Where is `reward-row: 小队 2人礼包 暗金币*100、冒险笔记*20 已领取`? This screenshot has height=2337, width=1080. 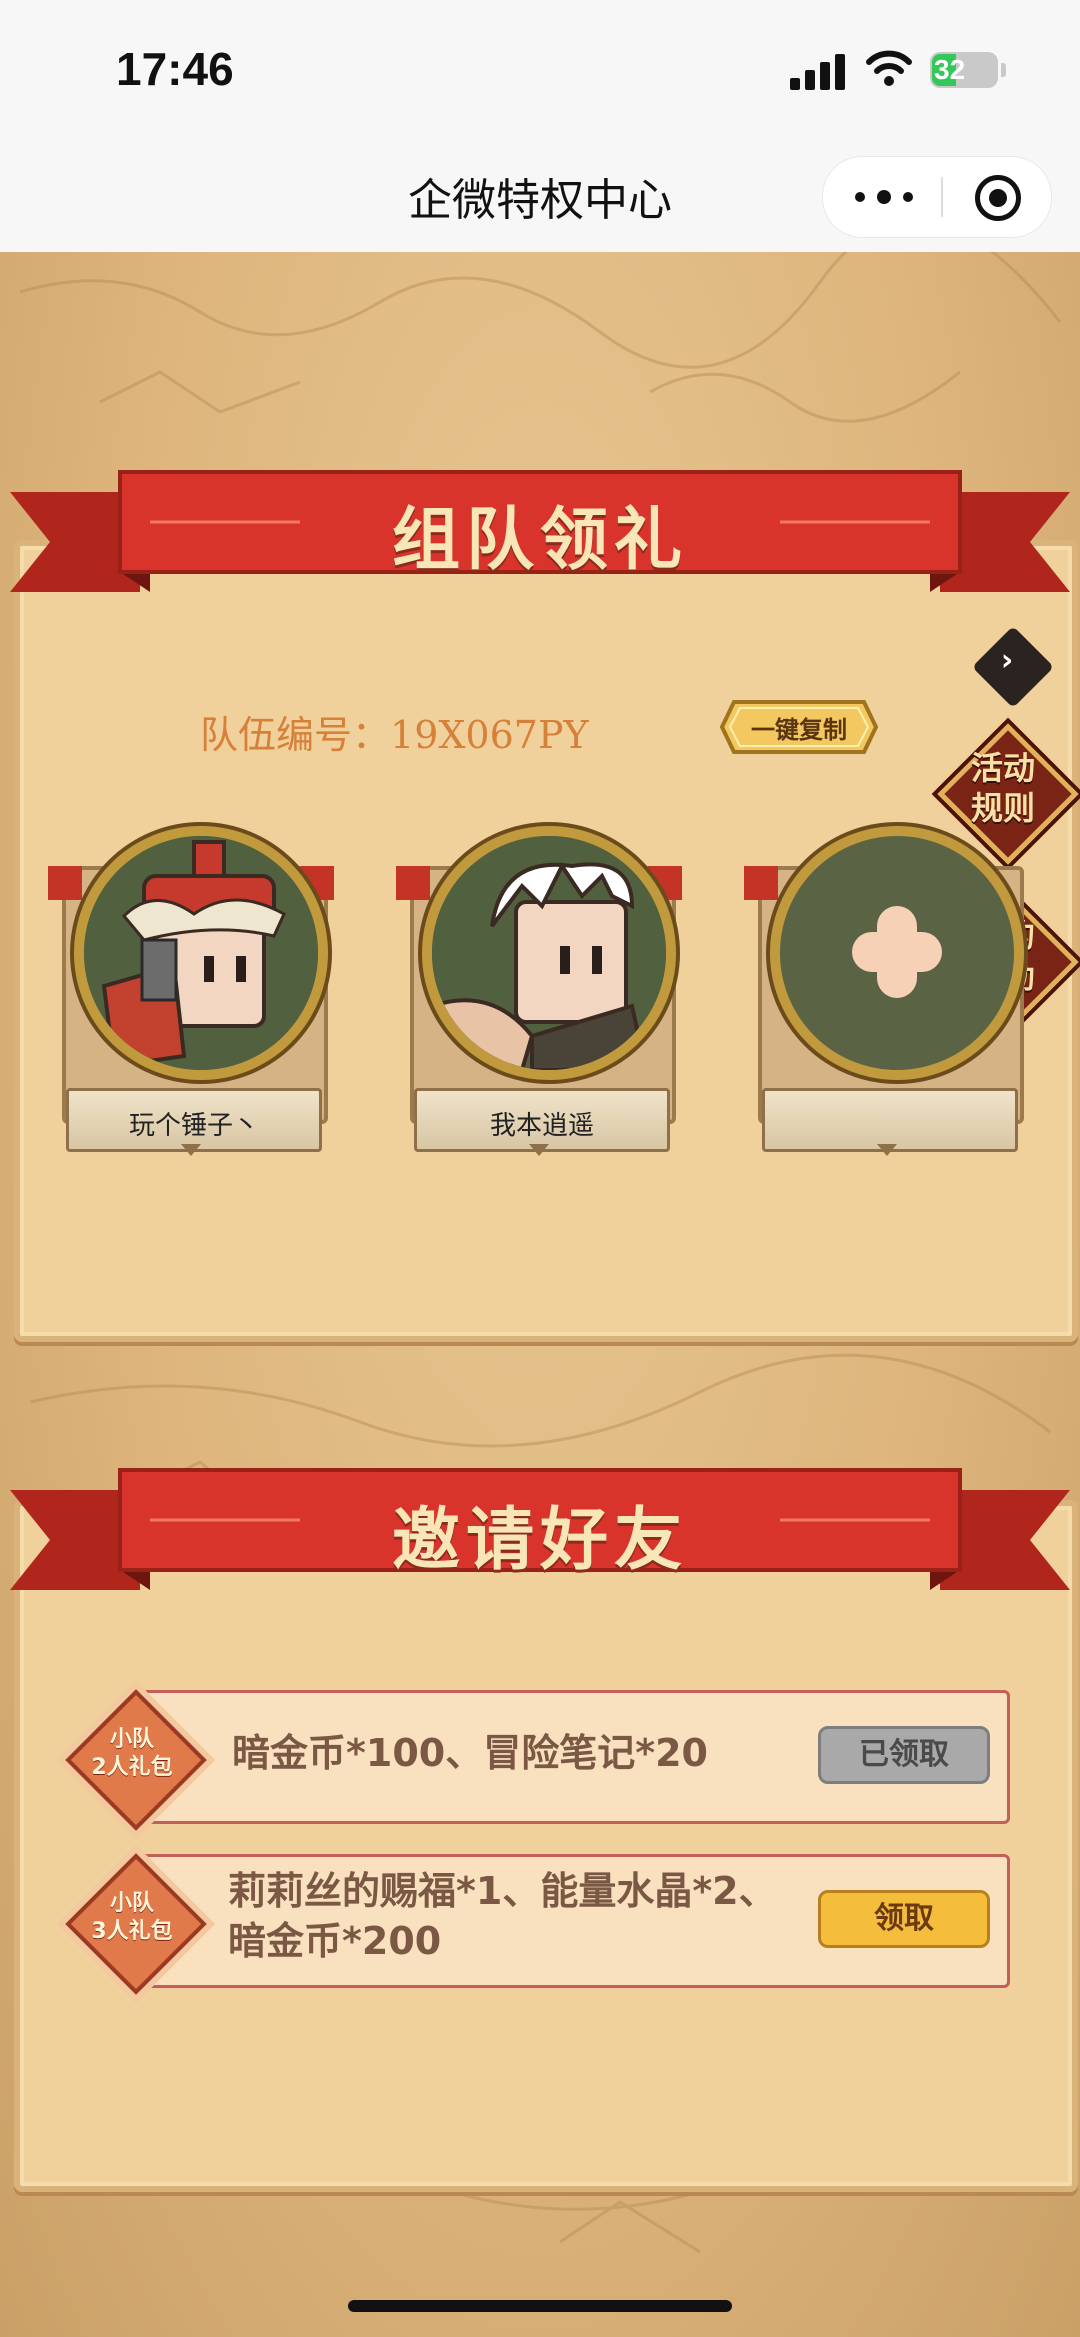 reward-row: 小队 2人礼包 暗金币*100、冒险笔记*20 已领取 is located at coordinates (539, 1760).